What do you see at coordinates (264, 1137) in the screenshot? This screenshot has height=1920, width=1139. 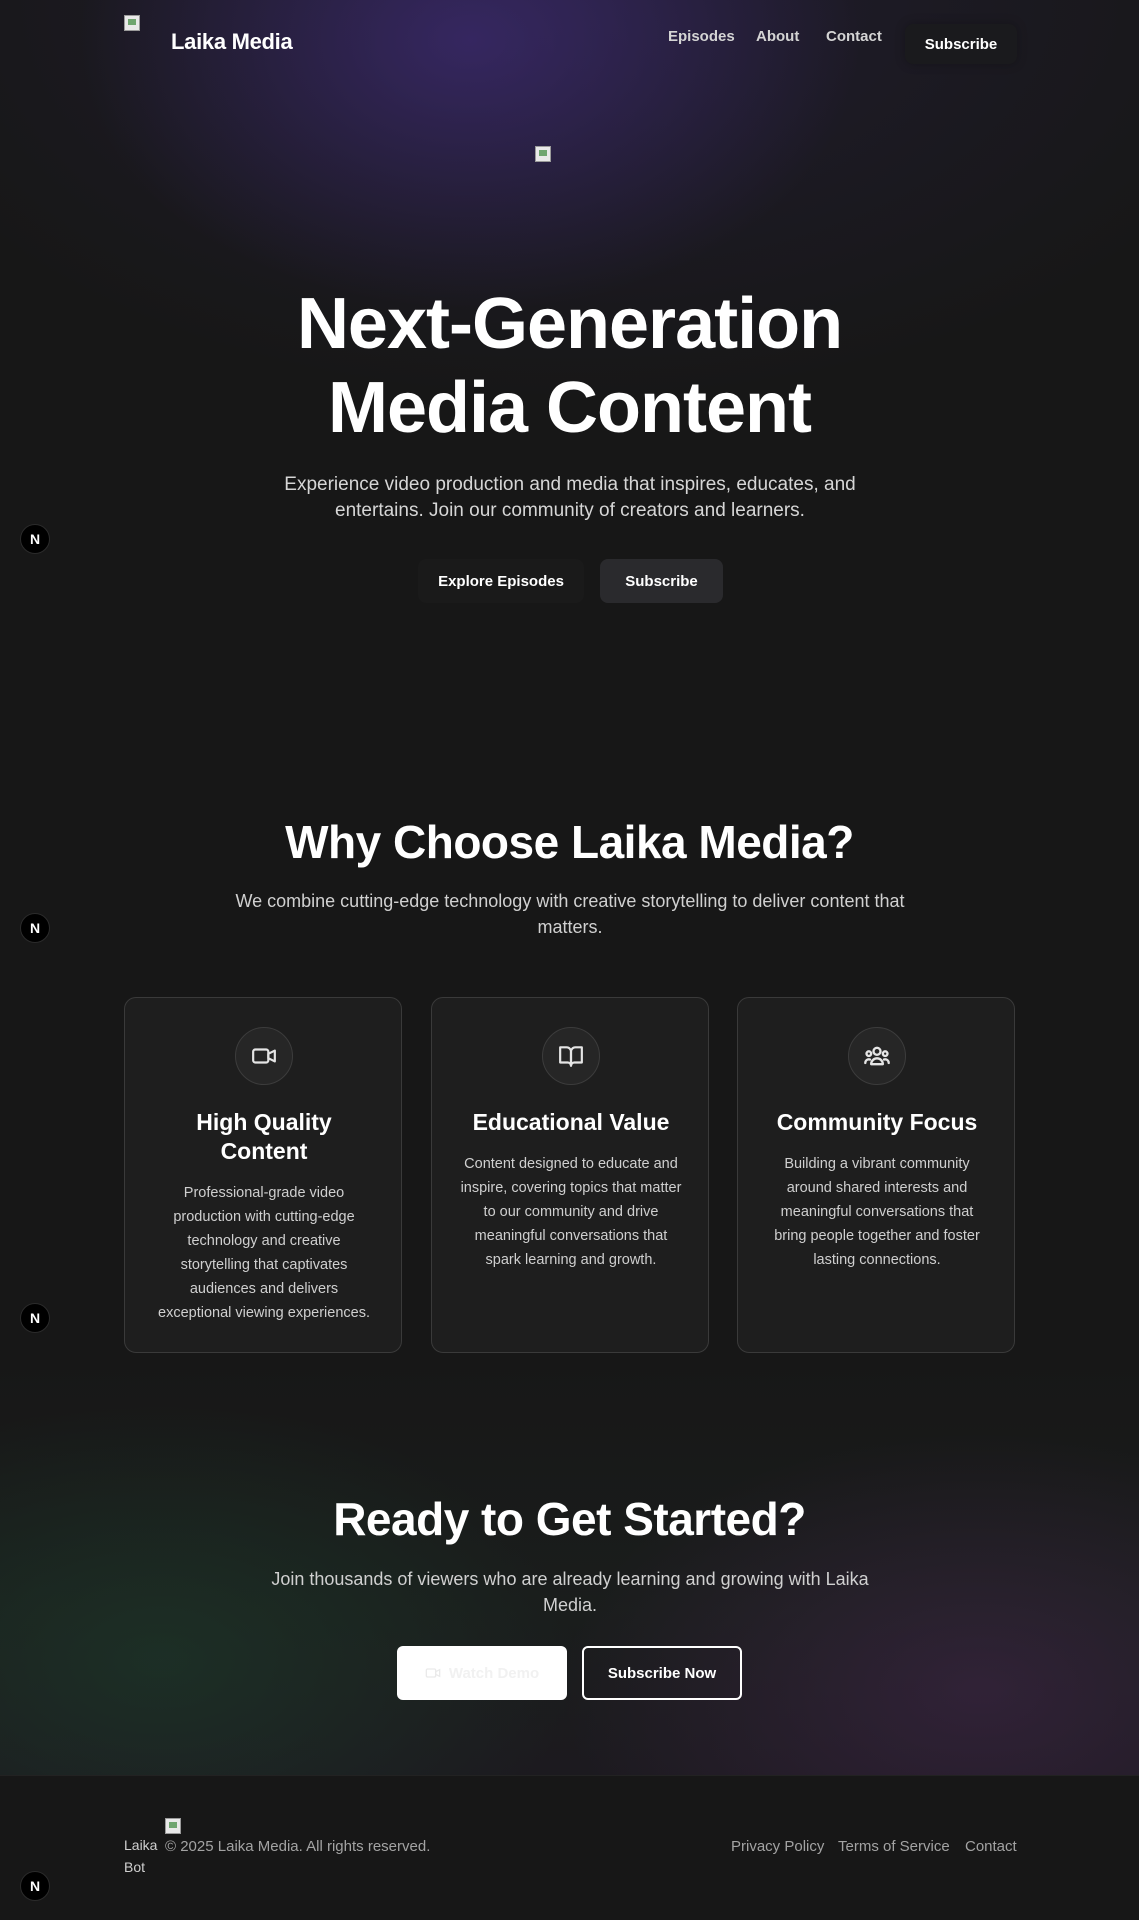 I see `card-title: High Quality Content` at bounding box center [264, 1137].